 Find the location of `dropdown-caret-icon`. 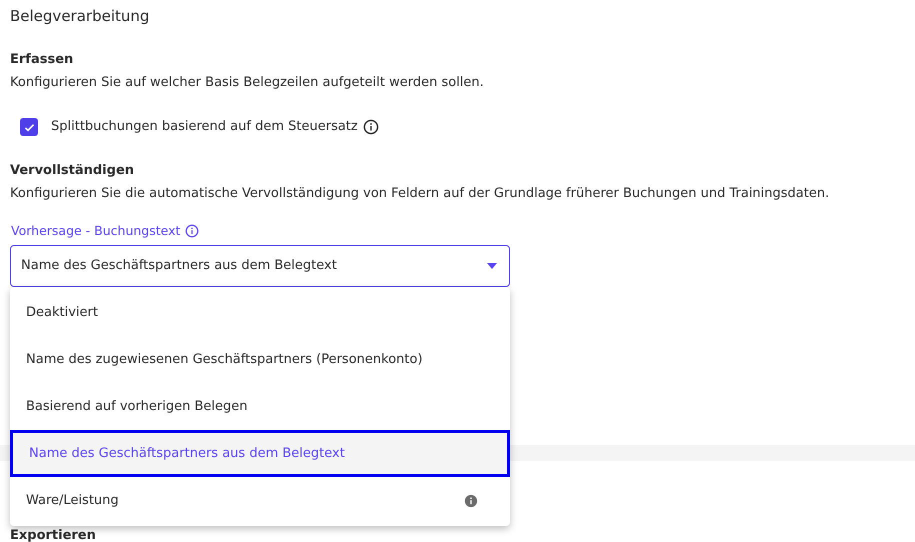

dropdown-caret-icon is located at coordinates (492, 266).